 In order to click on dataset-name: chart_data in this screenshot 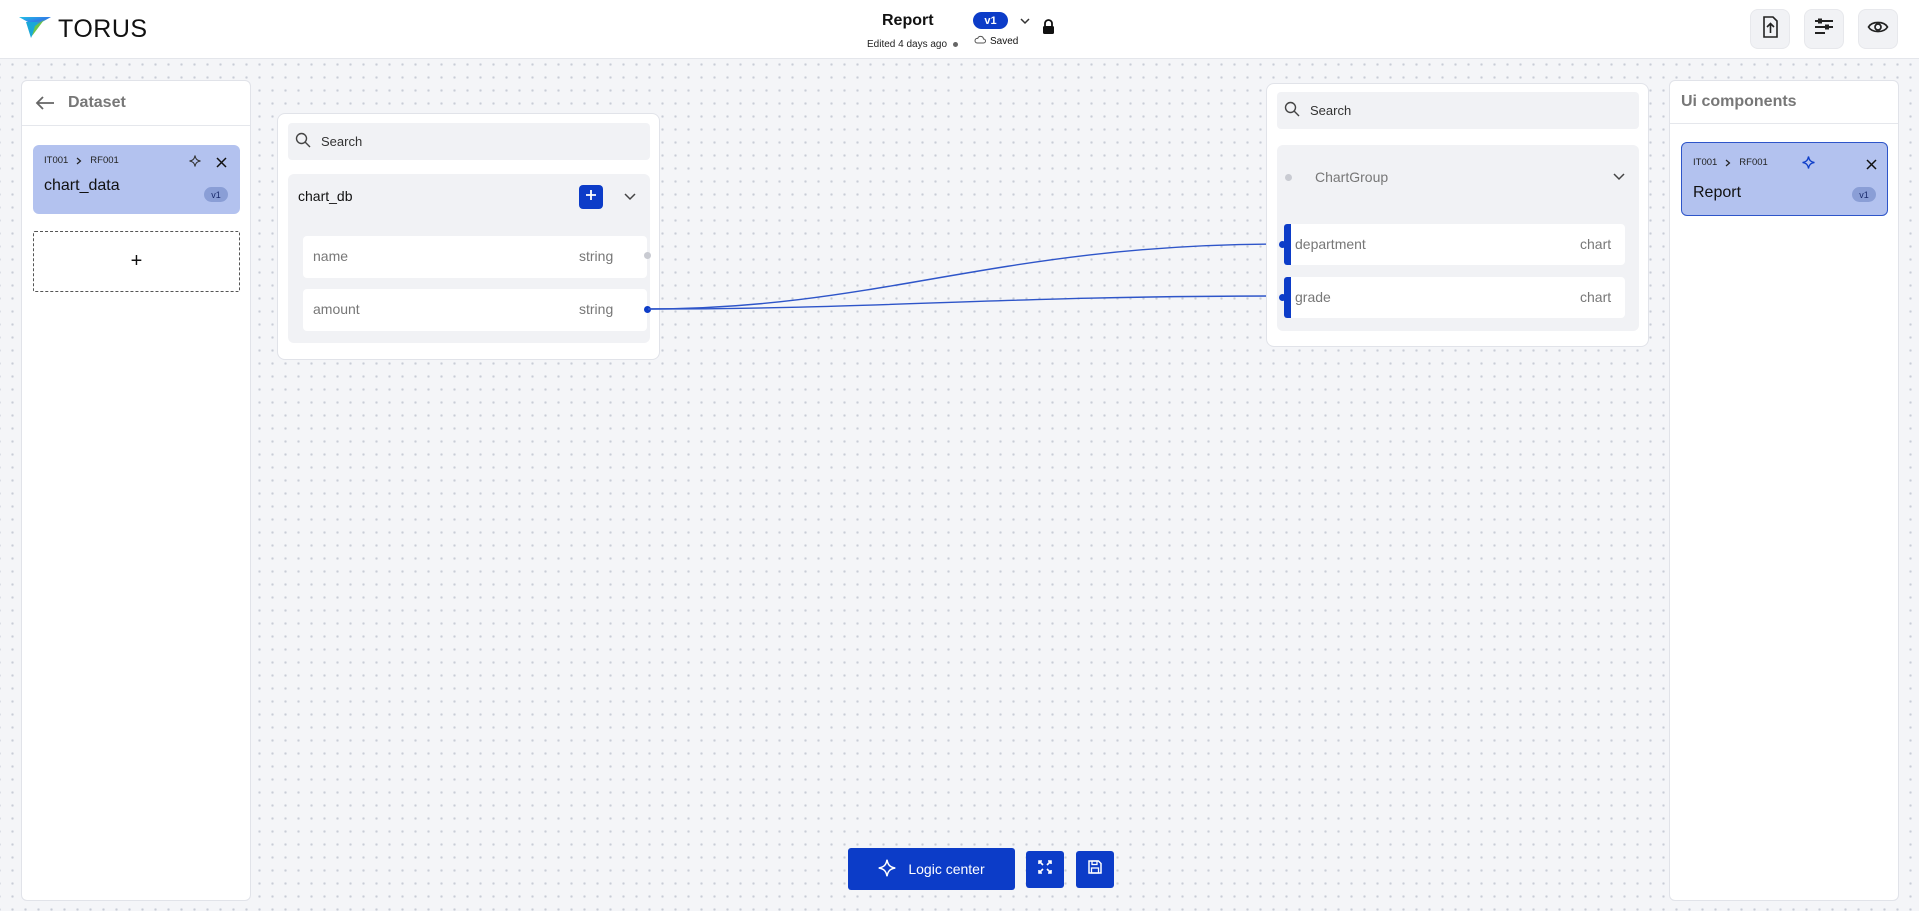, I will do `click(82, 185)`.